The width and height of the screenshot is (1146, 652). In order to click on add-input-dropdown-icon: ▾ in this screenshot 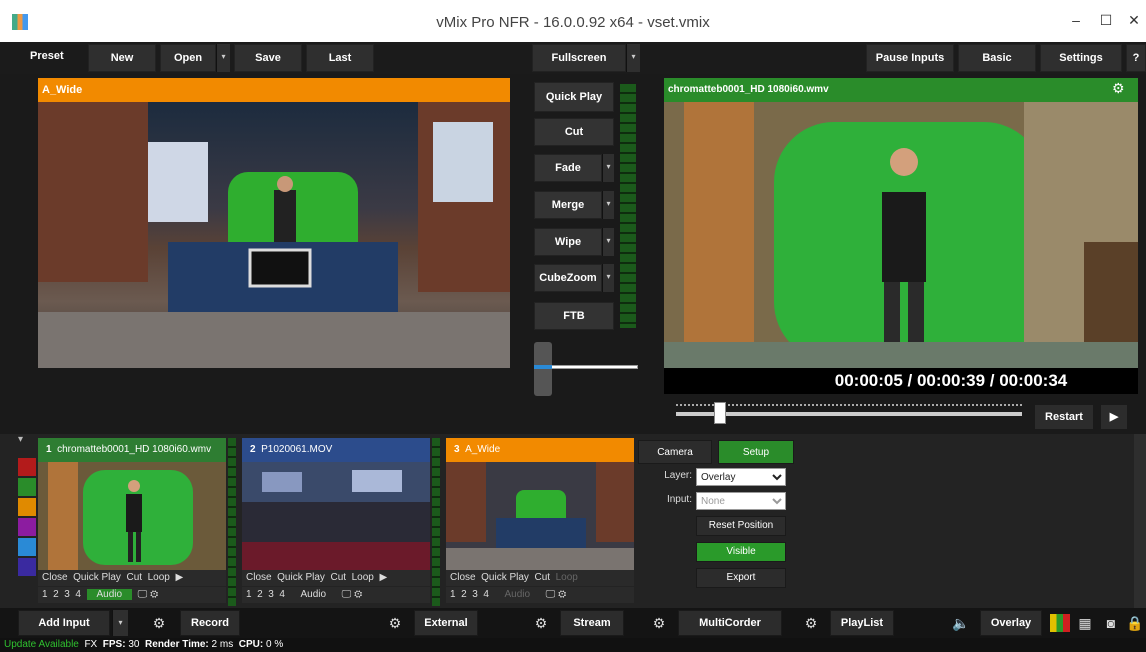, I will do `click(120, 623)`.